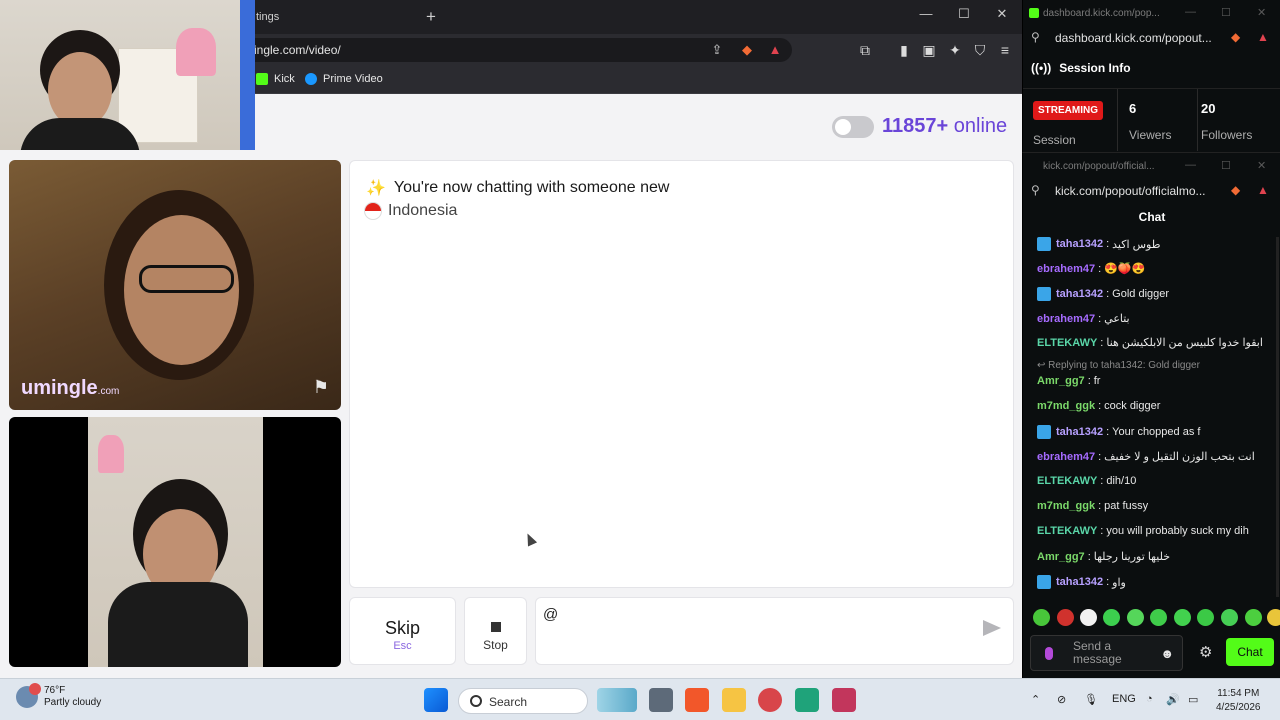 The image size is (1280, 720). I want to click on chat-text: طوس اكيد, so click(1136, 244).